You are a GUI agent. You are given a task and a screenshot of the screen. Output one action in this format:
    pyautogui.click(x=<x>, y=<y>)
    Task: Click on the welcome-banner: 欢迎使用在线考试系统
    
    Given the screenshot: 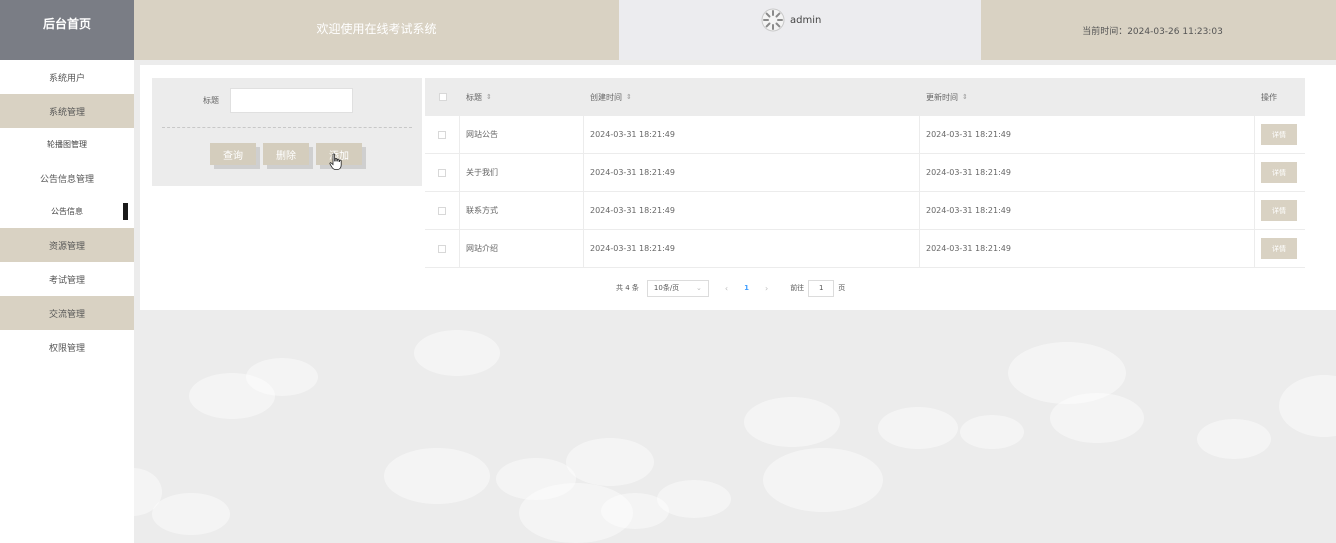 What is the action you would take?
    pyautogui.click(x=376, y=30)
    